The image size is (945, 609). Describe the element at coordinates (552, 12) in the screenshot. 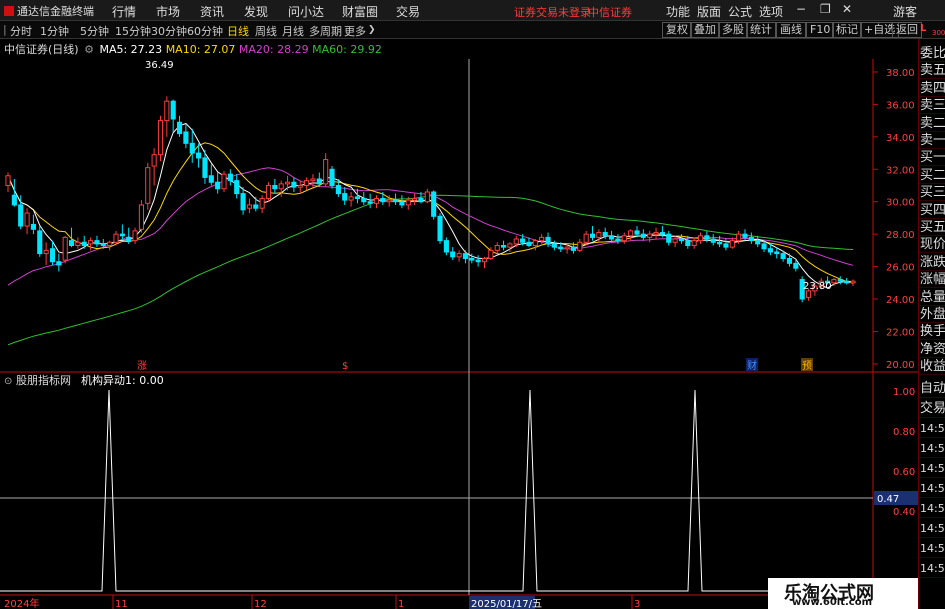

I see `login-status: 证券交易未登录` at that location.